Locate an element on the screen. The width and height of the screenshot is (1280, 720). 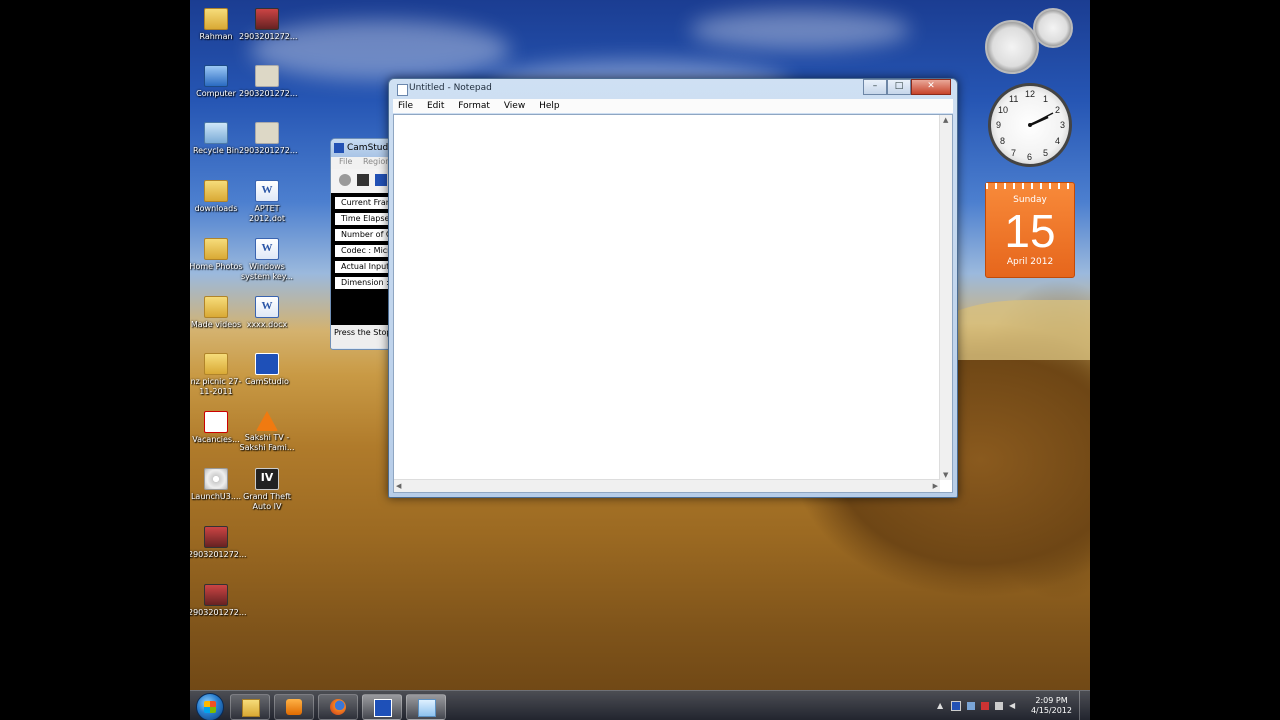
notepad-menubar: File Edit Format View Help is located at coordinates (673, 106).